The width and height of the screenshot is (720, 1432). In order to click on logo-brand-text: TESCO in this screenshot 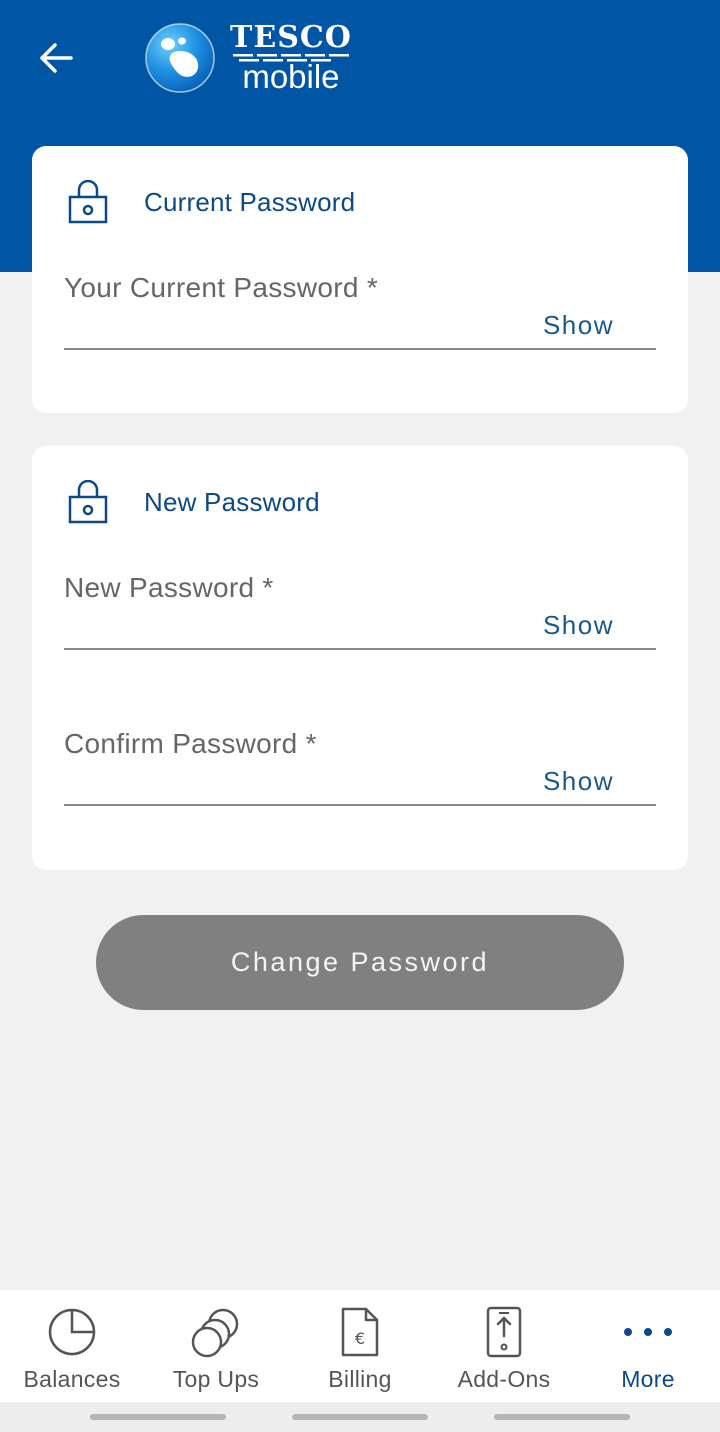, I will do `click(291, 37)`.